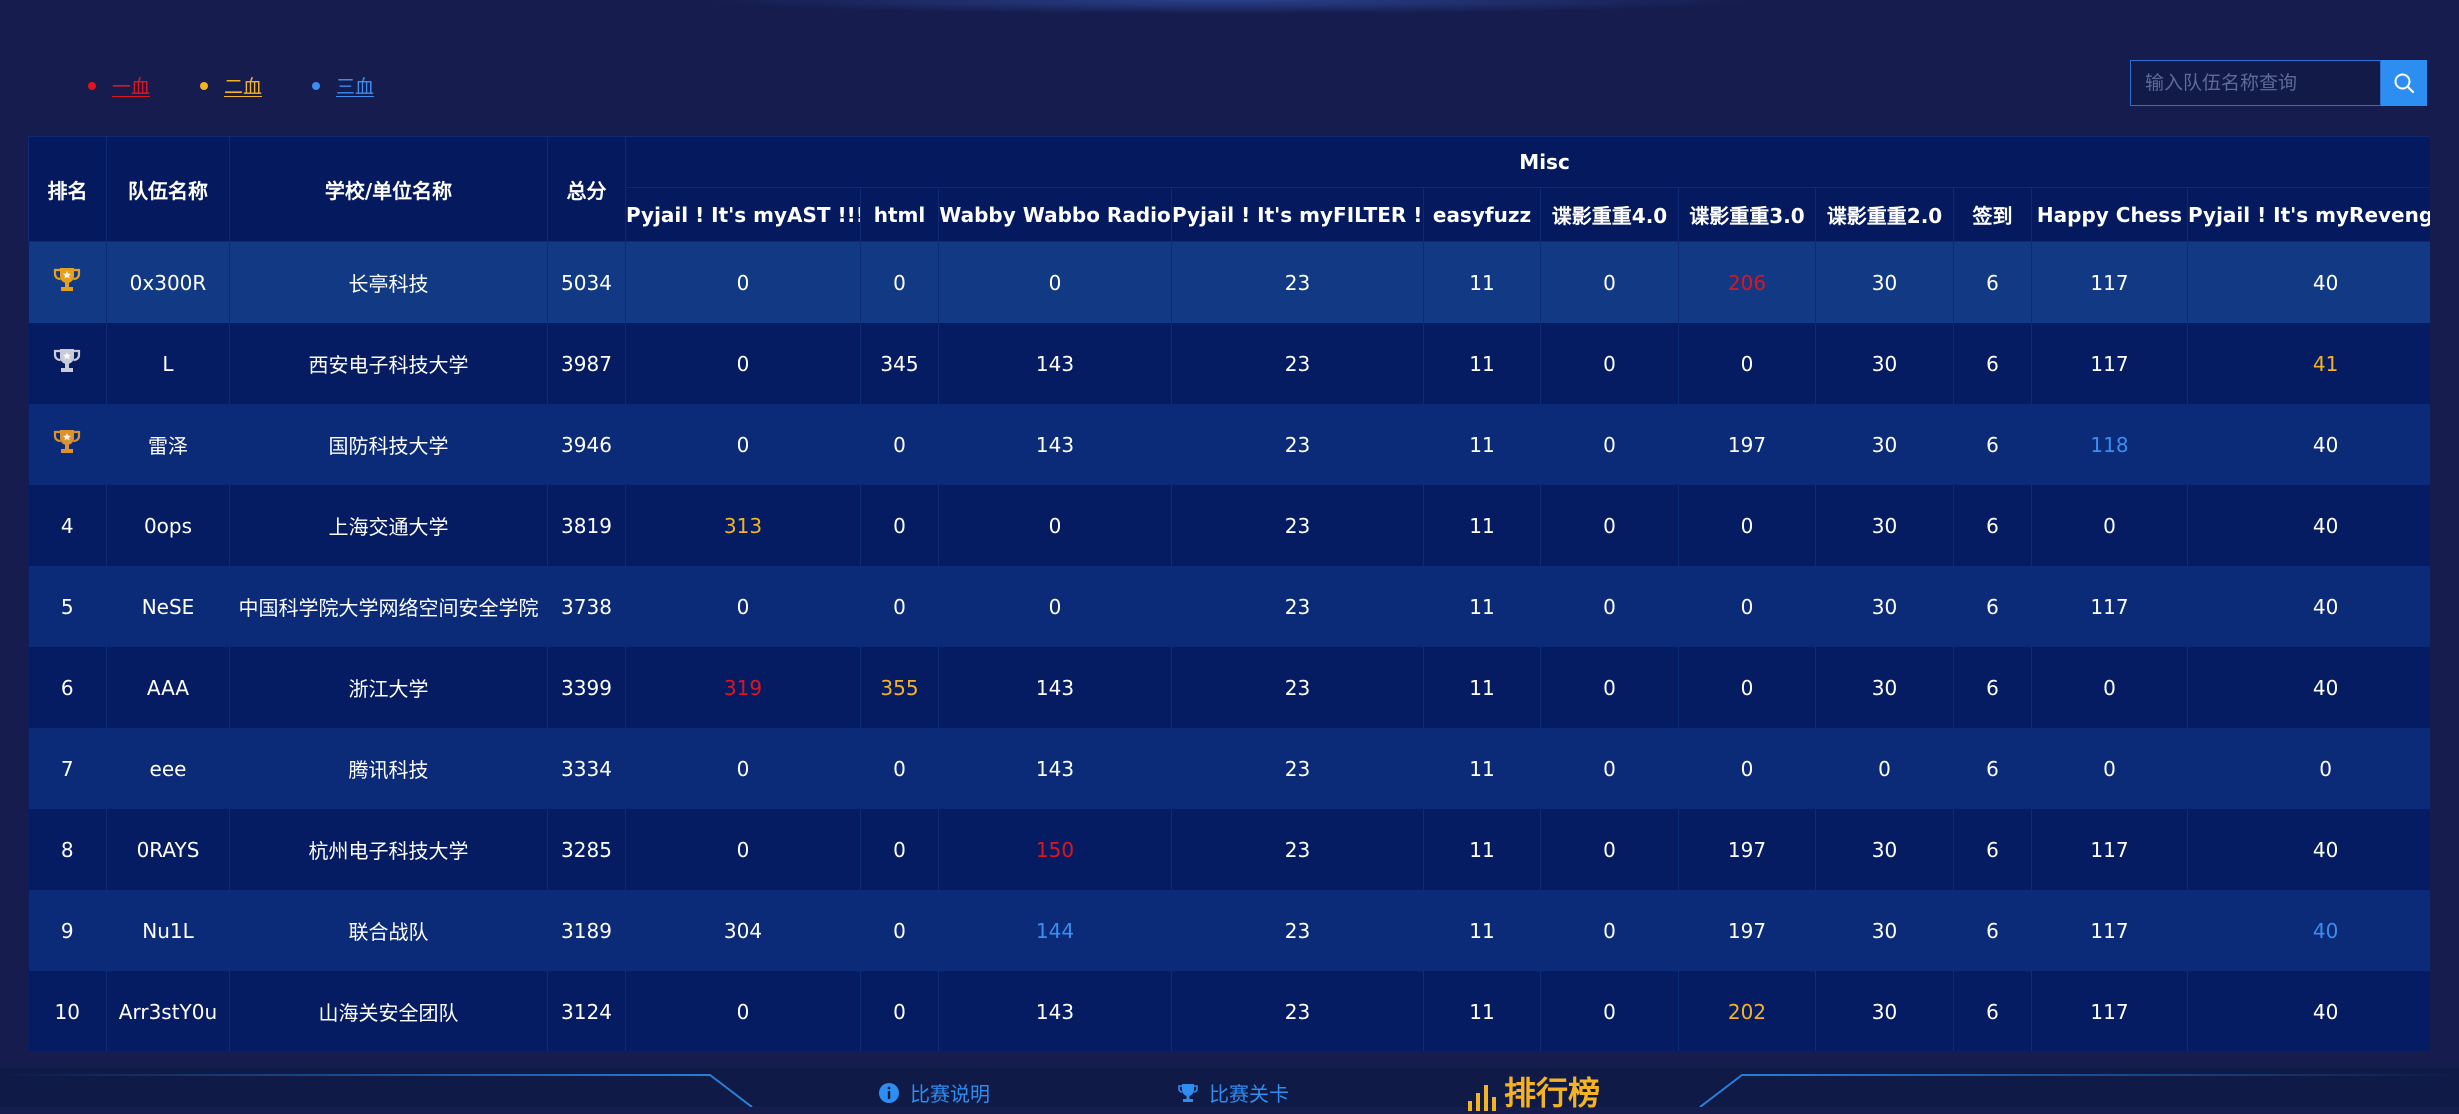  What do you see at coordinates (168, 768) in the screenshot?
I see `team-name-cell: eee` at bounding box center [168, 768].